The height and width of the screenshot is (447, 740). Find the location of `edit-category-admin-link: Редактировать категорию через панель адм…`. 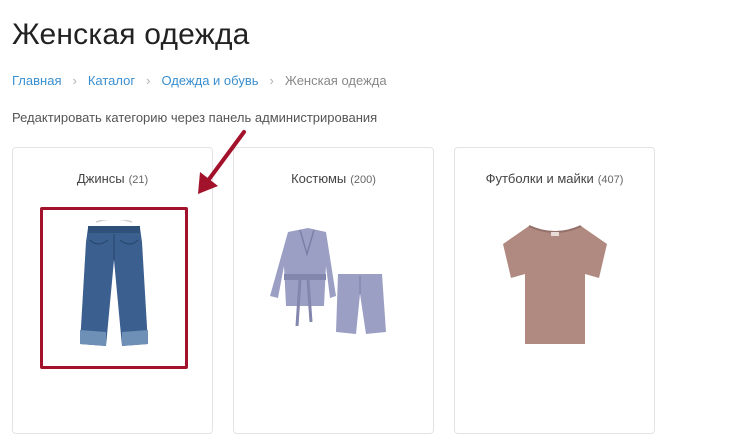

edit-category-admin-link: Редактировать категорию через панель адм… is located at coordinates (194, 117).